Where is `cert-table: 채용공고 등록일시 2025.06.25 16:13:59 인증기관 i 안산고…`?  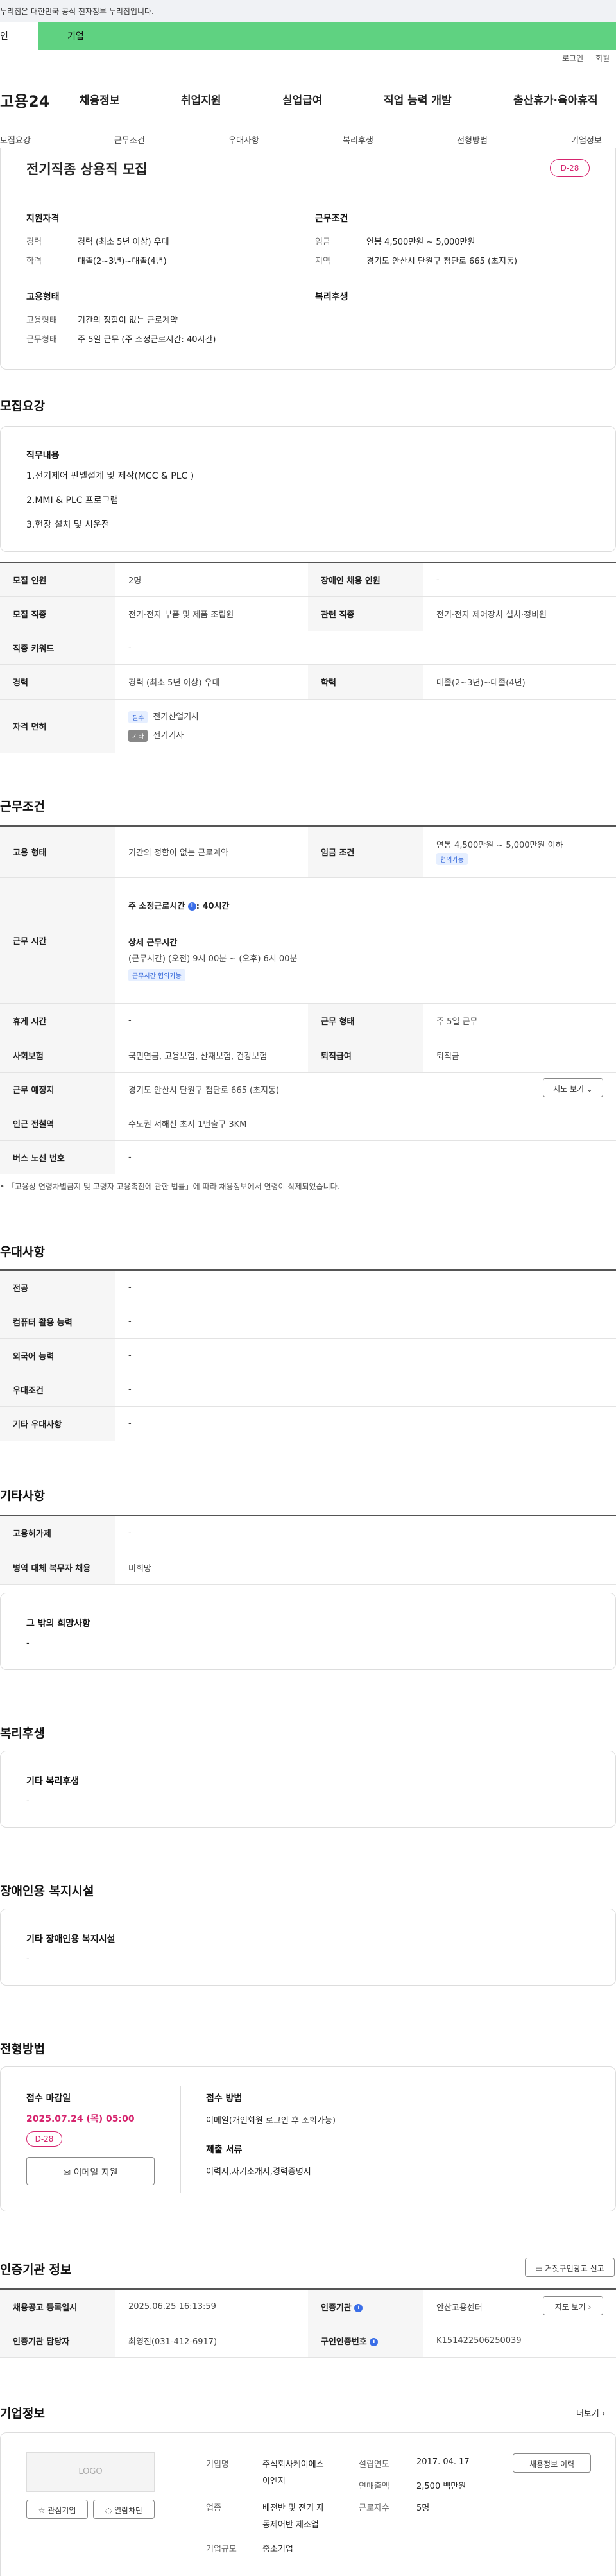 cert-table: 채용공고 등록일시 2025.06.25 16:13:59 인증기관 i 안산고… is located at coordinates (308, 2323).